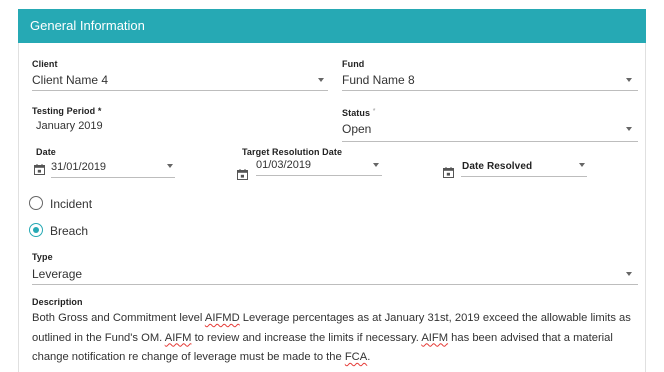 This screenshot has height=372, width=664. What do you see at coordinates (69, 231) in the screenshot?
I see `breach-radio-label: Breach` at bounding box center [69, 231].